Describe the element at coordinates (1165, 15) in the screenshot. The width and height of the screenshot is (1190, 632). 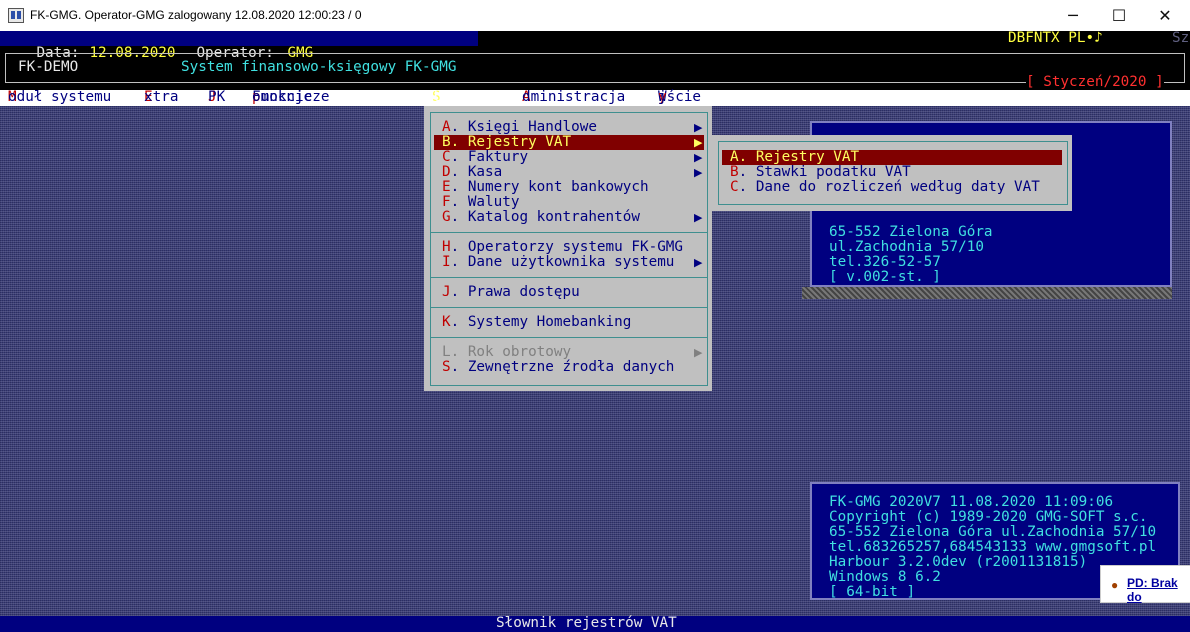
I see `close-button: ✕` at that location.